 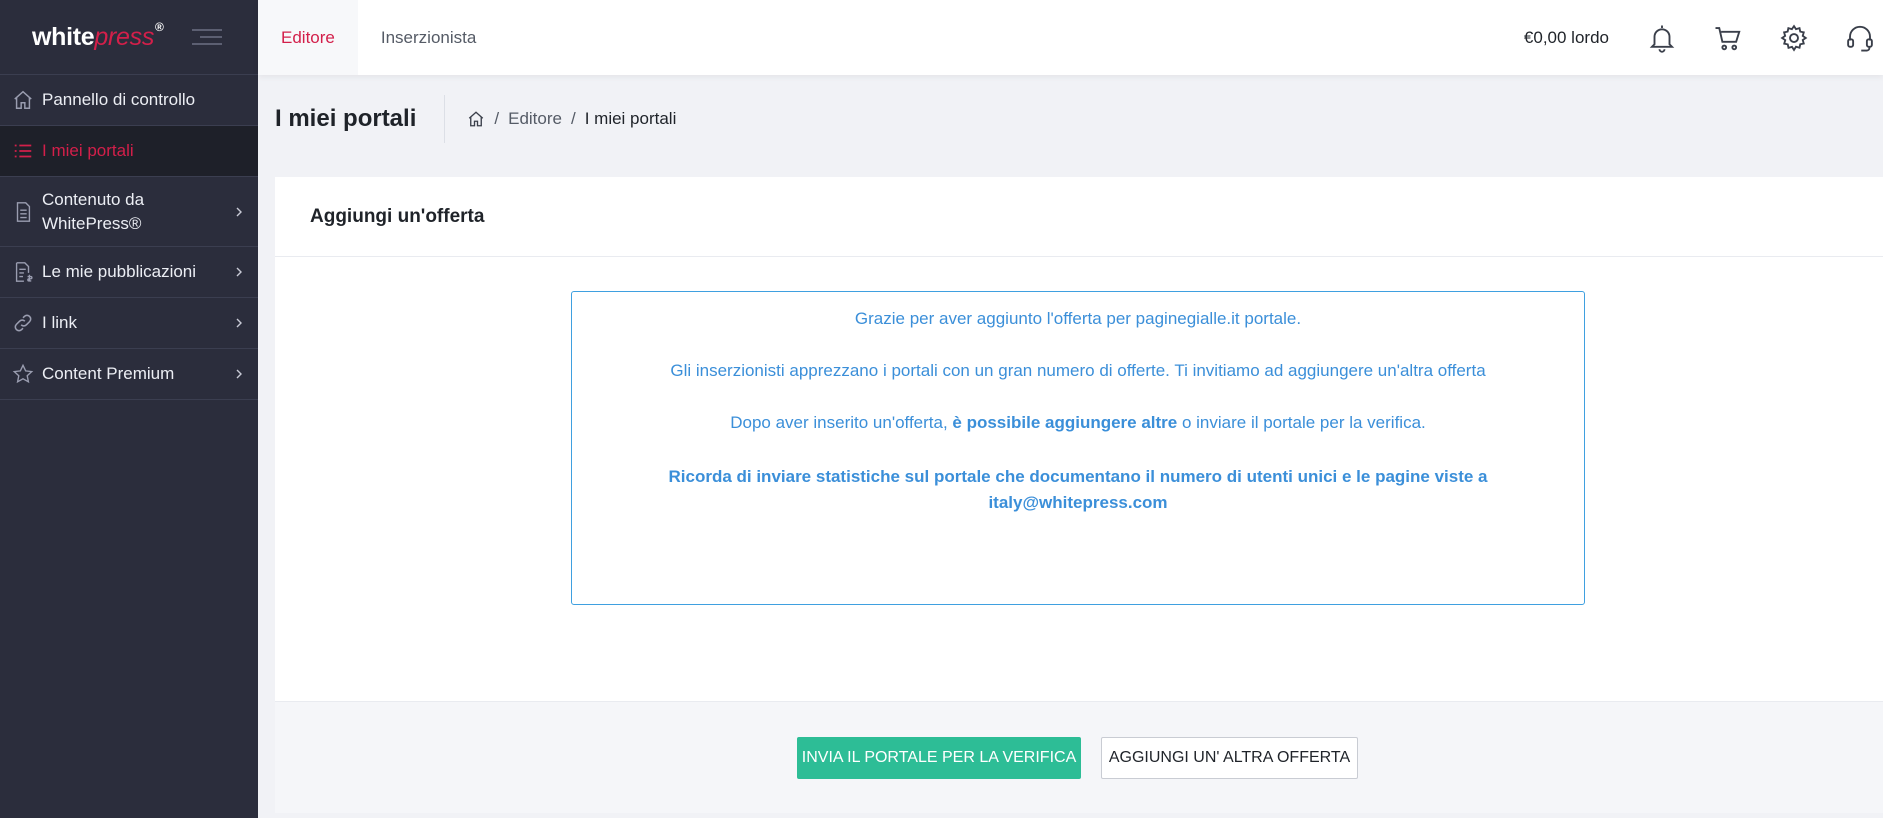 What do you see at coordinates (308, 37) in the screenshot?
I see `tab-editore: Editore` at bounding box center [308, 37].